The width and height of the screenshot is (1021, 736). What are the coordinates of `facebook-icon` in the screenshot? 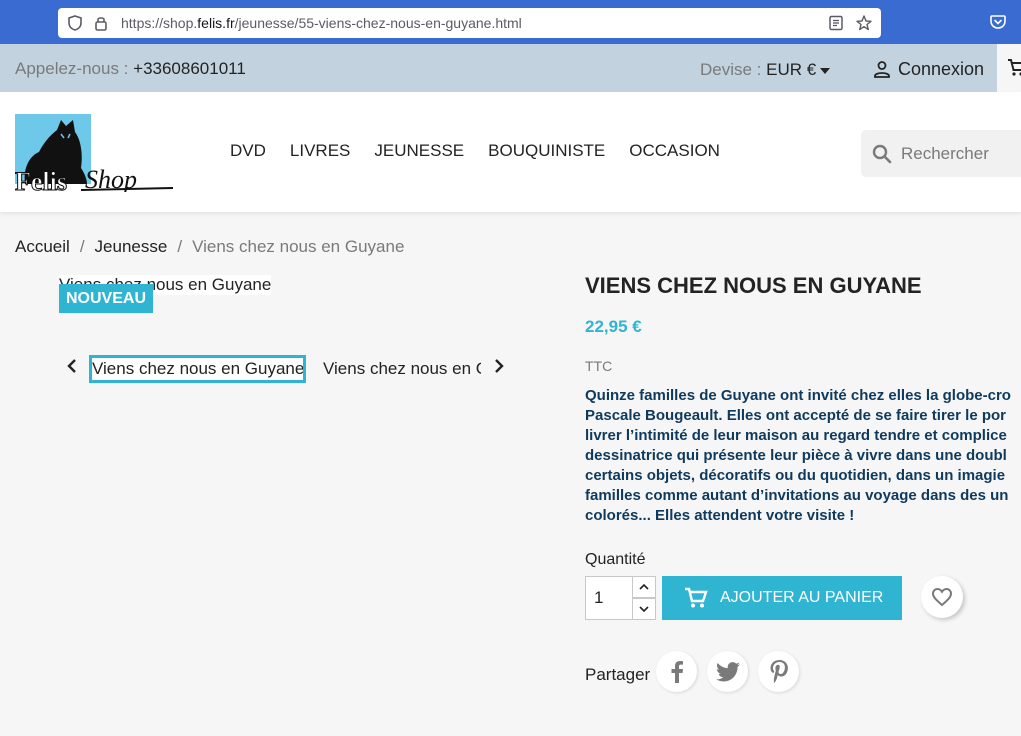 It's located at (677, 671).